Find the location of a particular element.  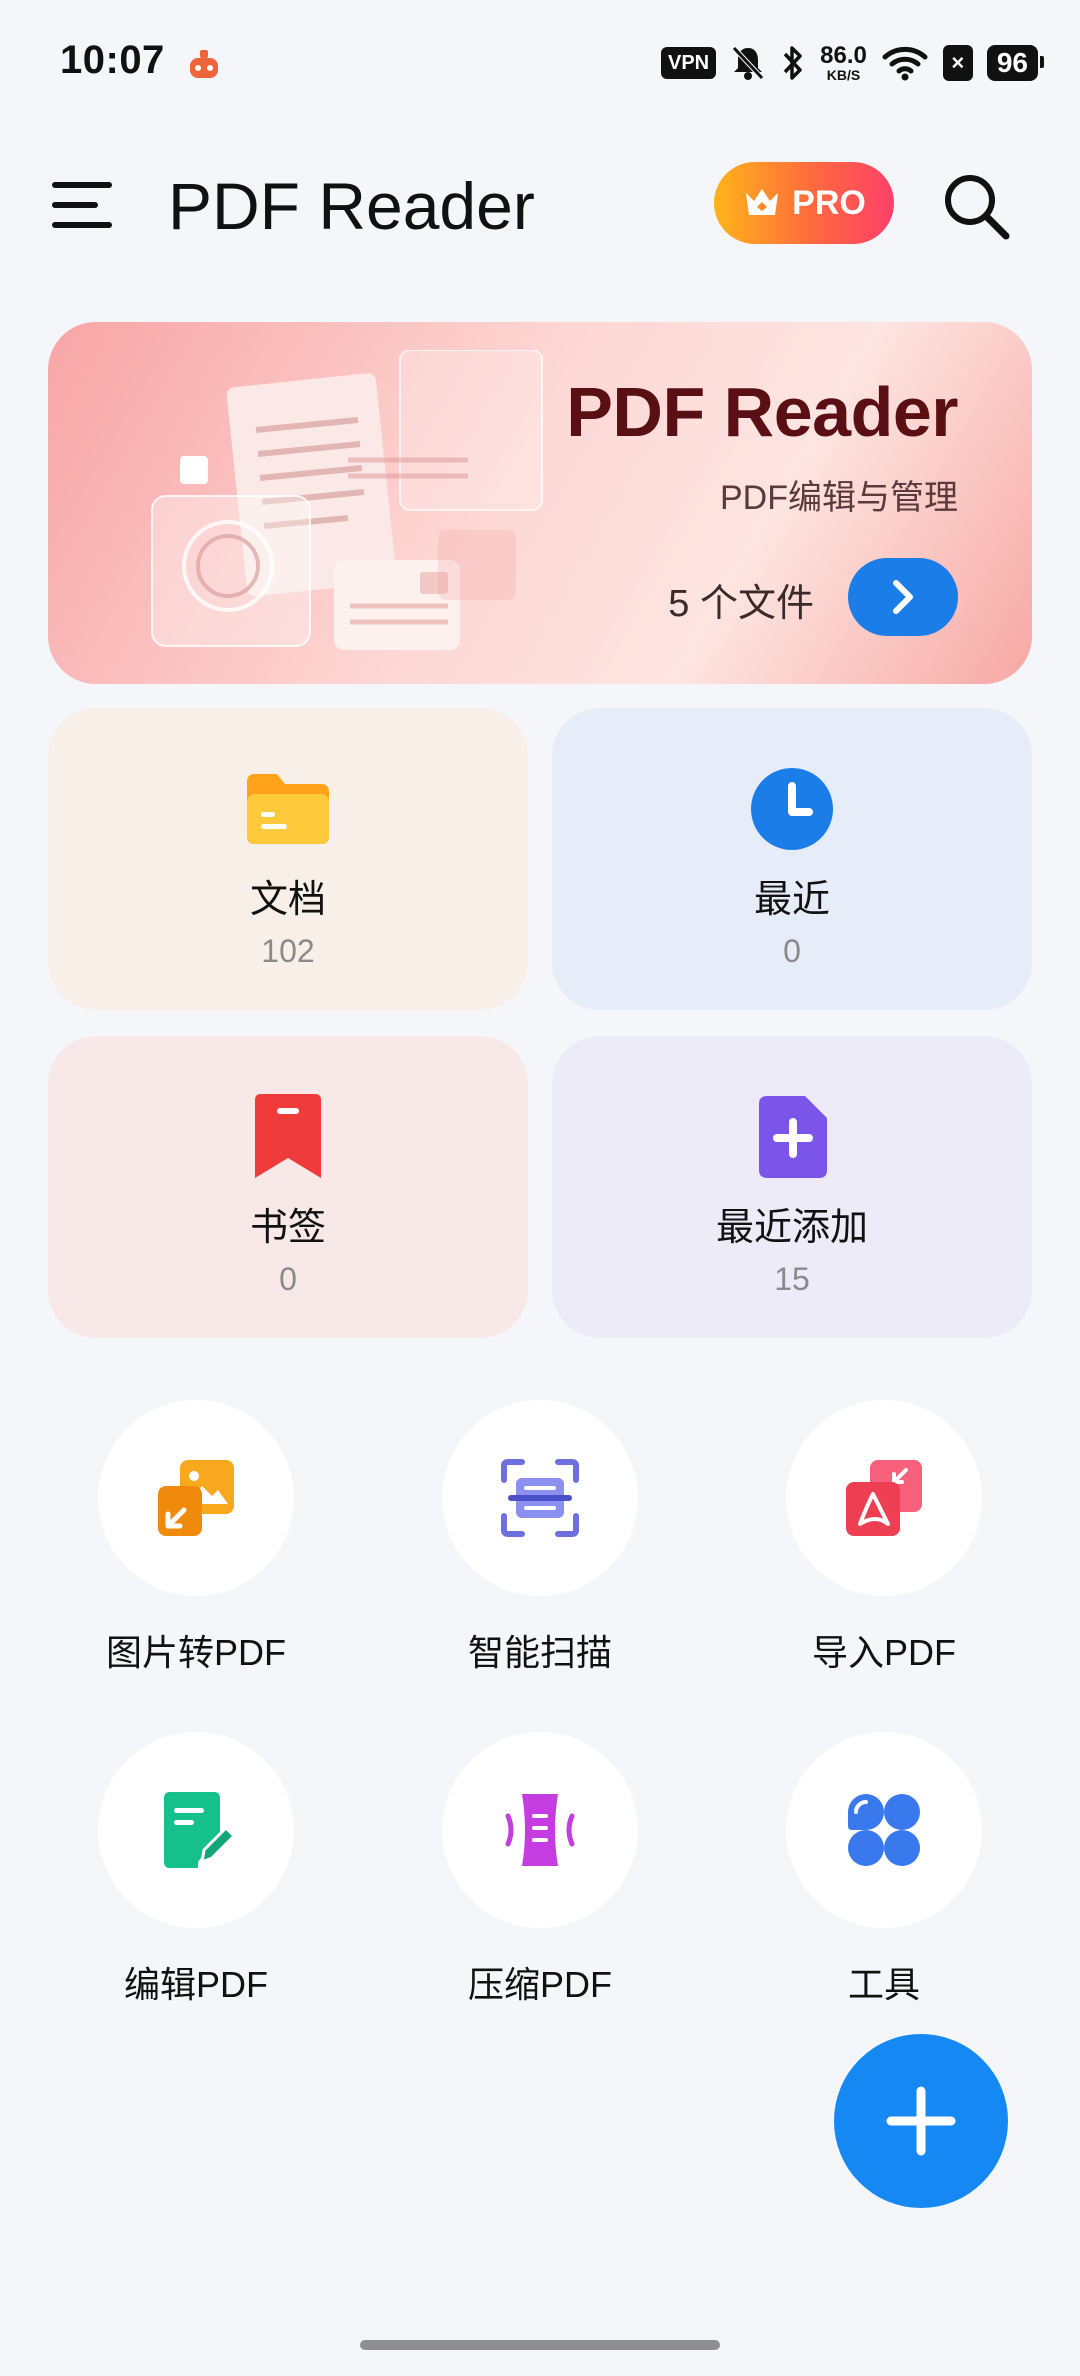

folder-icon is located at coordinates (288, 809).